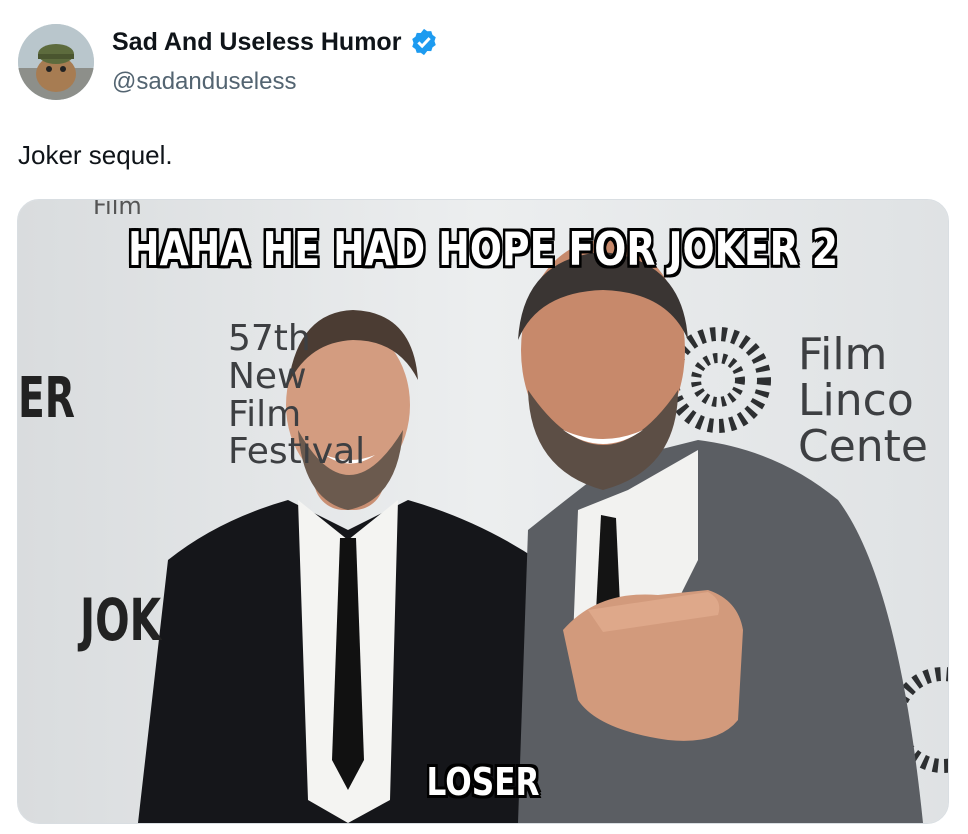  I want to click on backdrop-festival-text: 57th New Film Festival, so click(296, 395).